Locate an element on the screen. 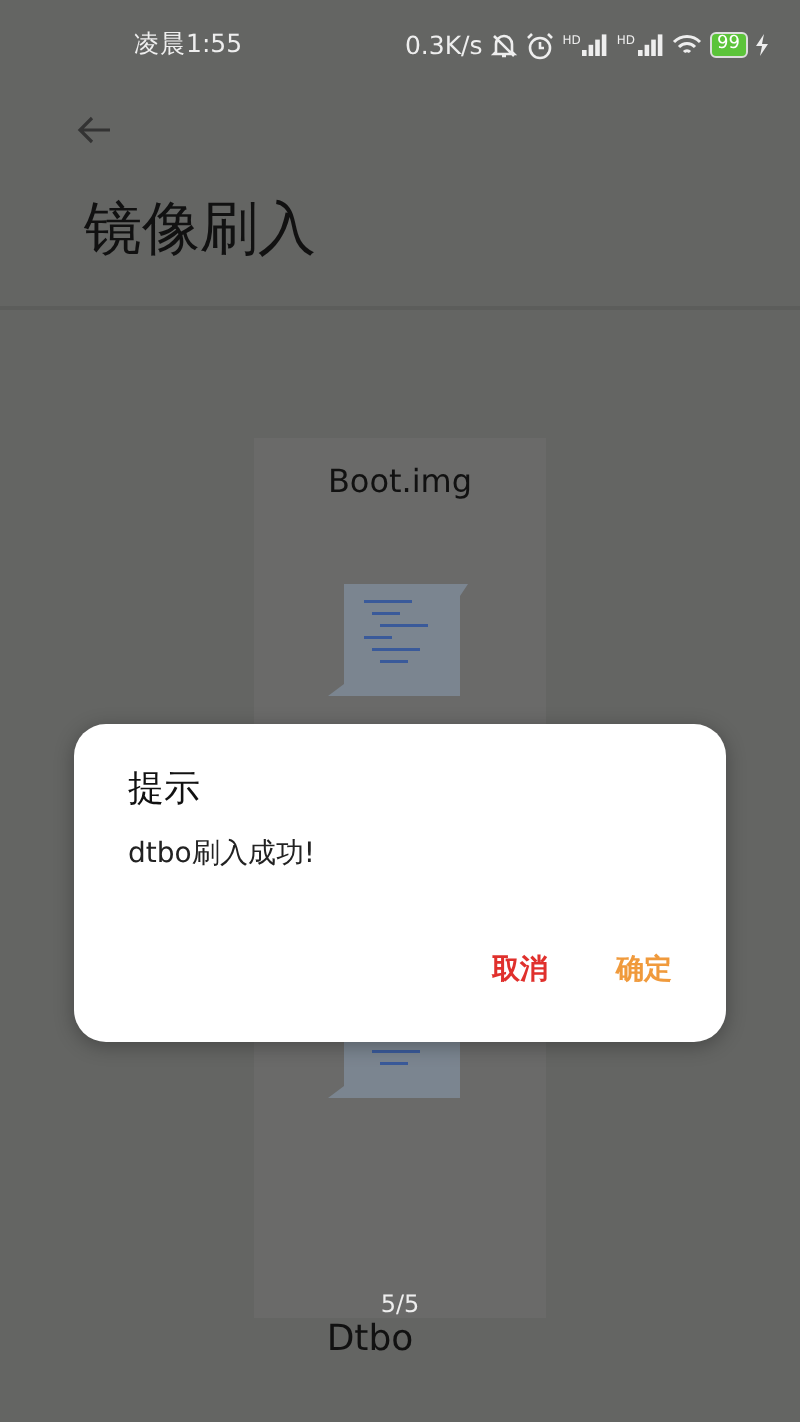 The width and height of the screenshot is (800, 1422). page-indicator: 5/5 is located at coordinates (400, 1304).